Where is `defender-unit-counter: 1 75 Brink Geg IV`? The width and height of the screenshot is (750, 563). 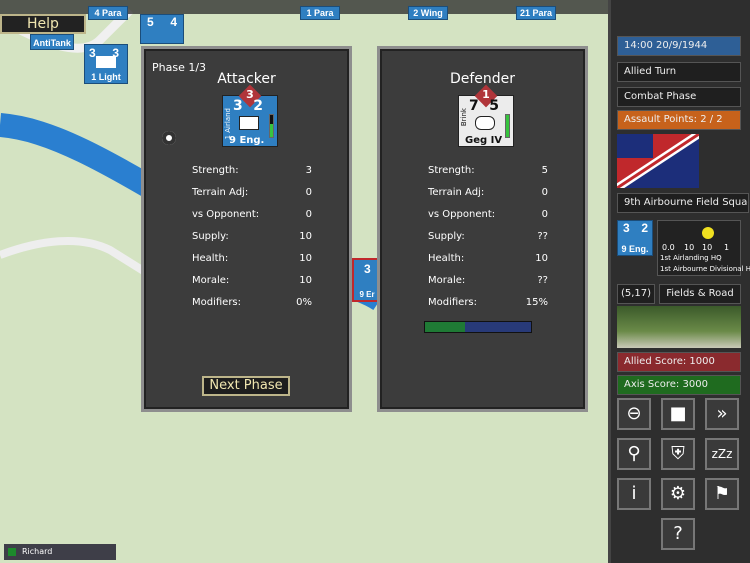
defender-unit-counter: 1 75 Brink Geg IV is located at coordinates (486, 115).